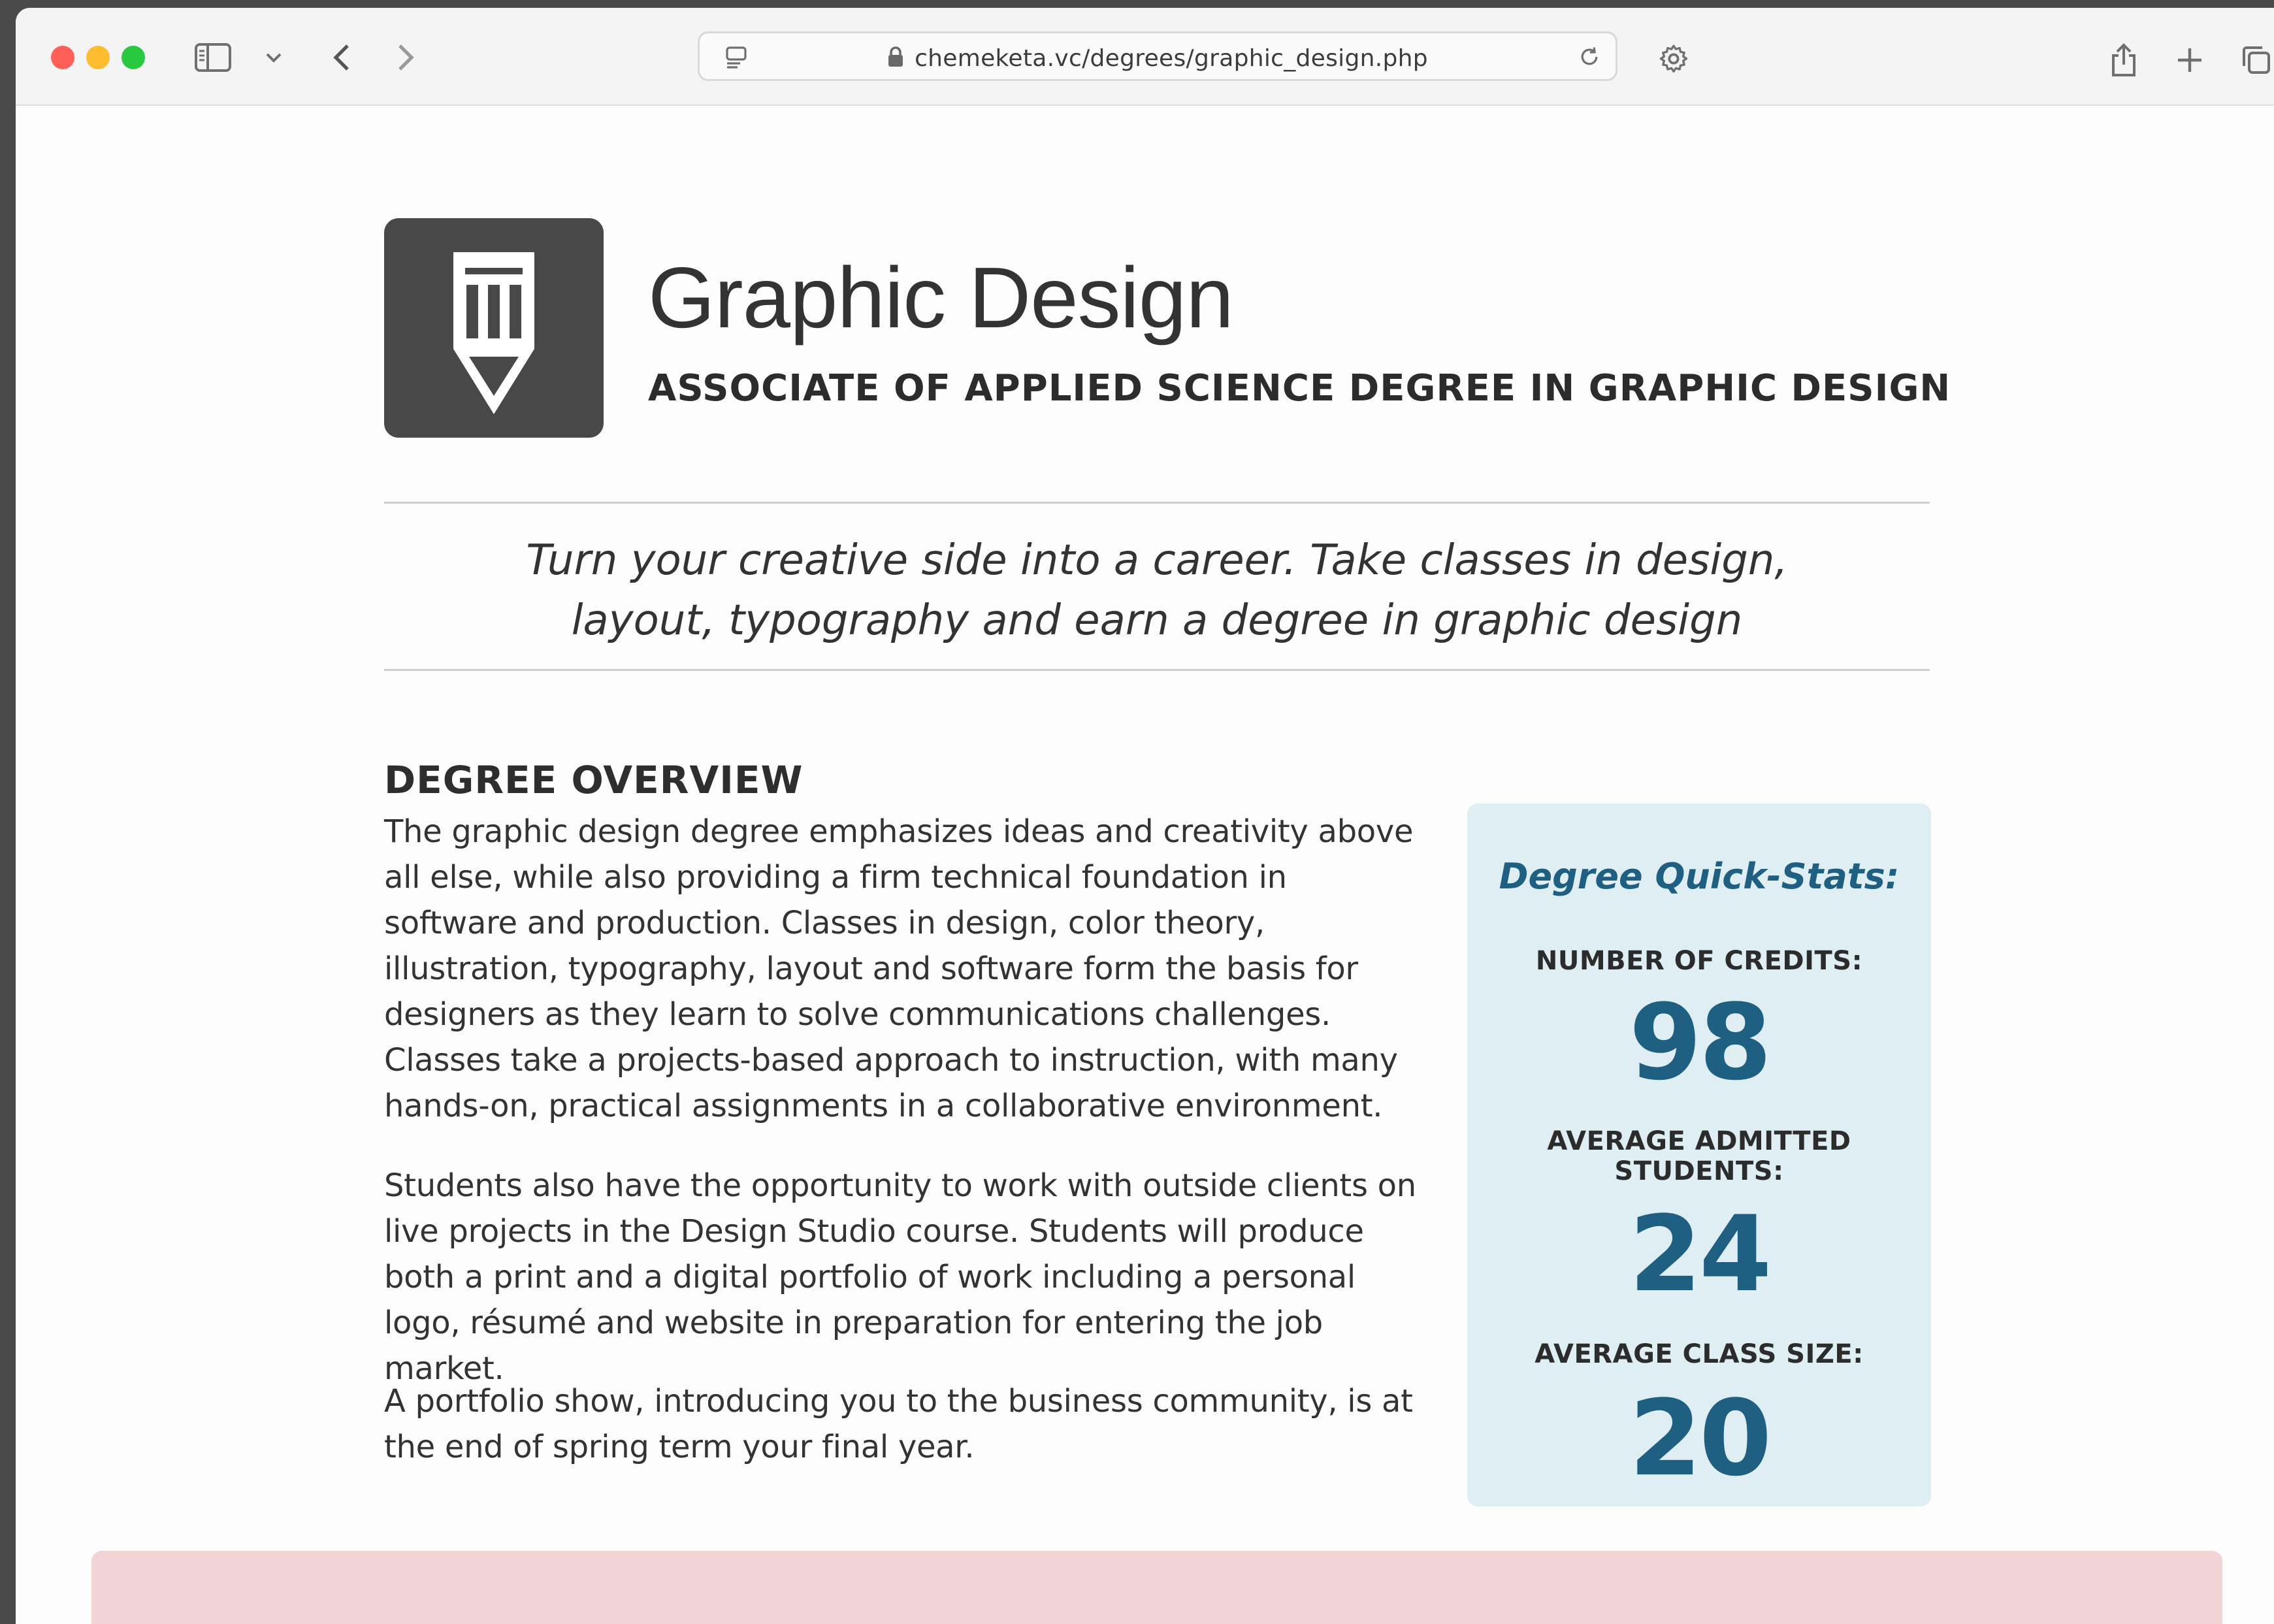  Describe the element at coordinates (1699, 961) in the screenshot. I see `stat-label: NUMBER OF CREDITS:` at that location.